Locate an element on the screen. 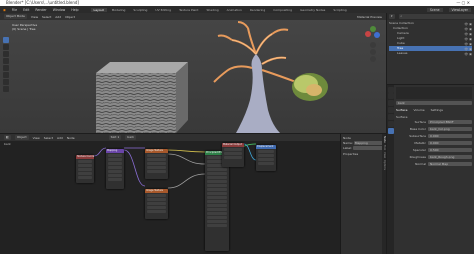 The height and width of the screenshot is (254, 474). sidebar-tab-node: Node is located at coordinates (384, 139).